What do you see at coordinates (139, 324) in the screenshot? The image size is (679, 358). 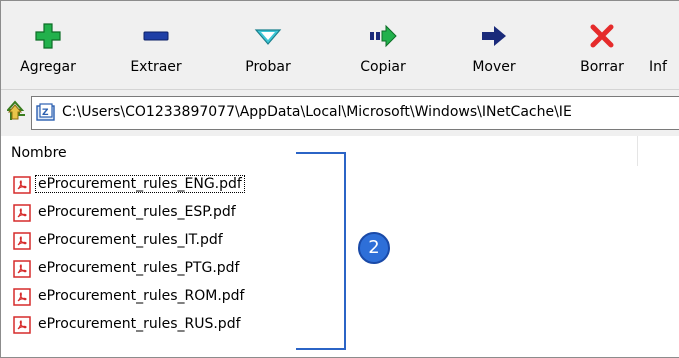 I see `file-name: eProcurement_rules_RUS.pdf` at bounding box center [139, 324].